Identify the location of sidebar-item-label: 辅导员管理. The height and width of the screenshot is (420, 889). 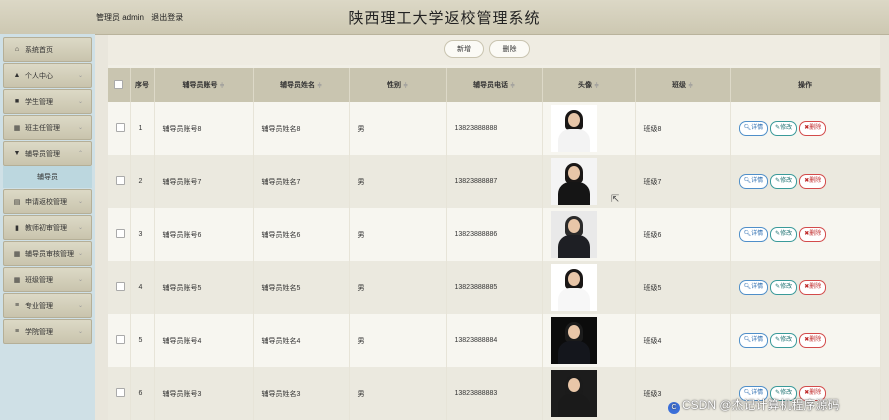
(42, 154).